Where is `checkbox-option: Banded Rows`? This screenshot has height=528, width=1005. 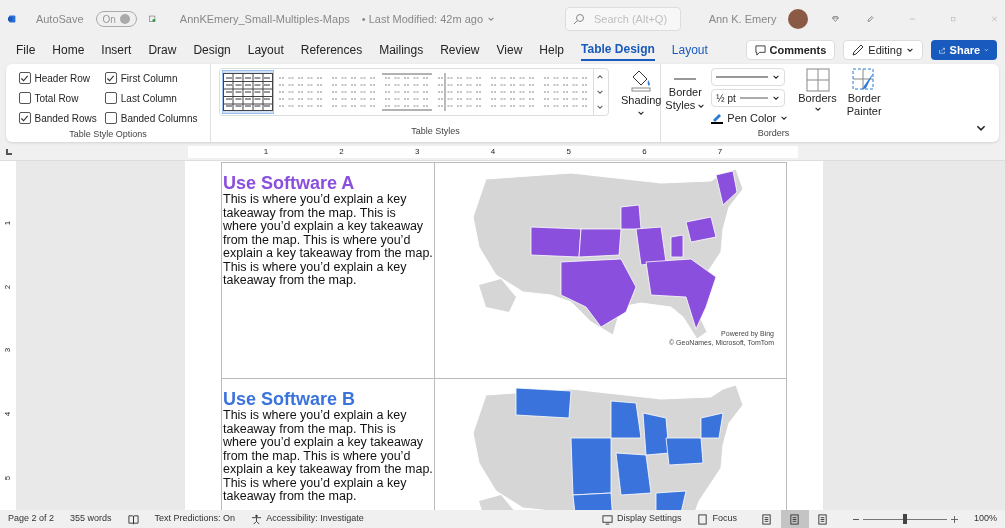 checkbox-option: Banded Rows is located at coordinates (57, 118).